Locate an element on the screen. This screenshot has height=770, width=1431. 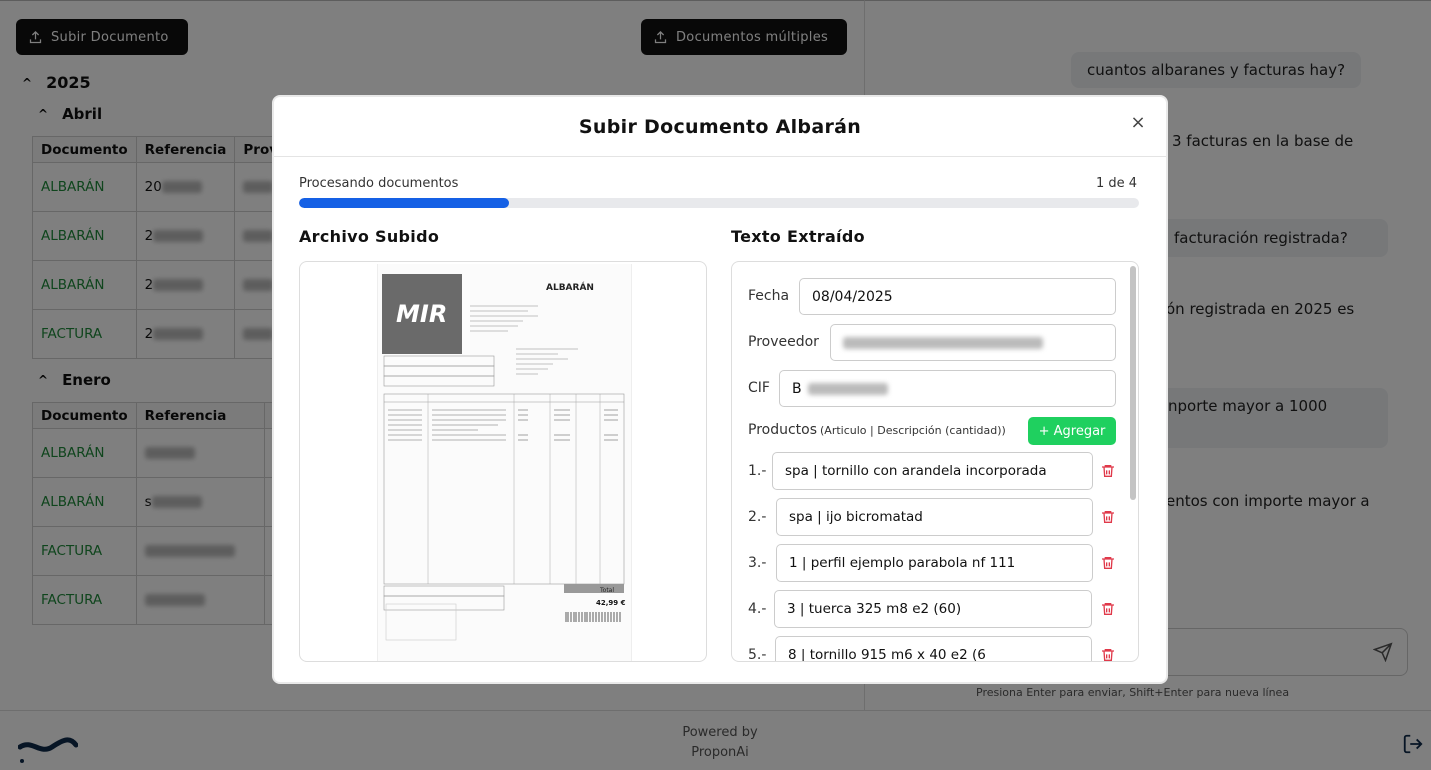
product-number: 2.- is located at coordinates (757, 517).